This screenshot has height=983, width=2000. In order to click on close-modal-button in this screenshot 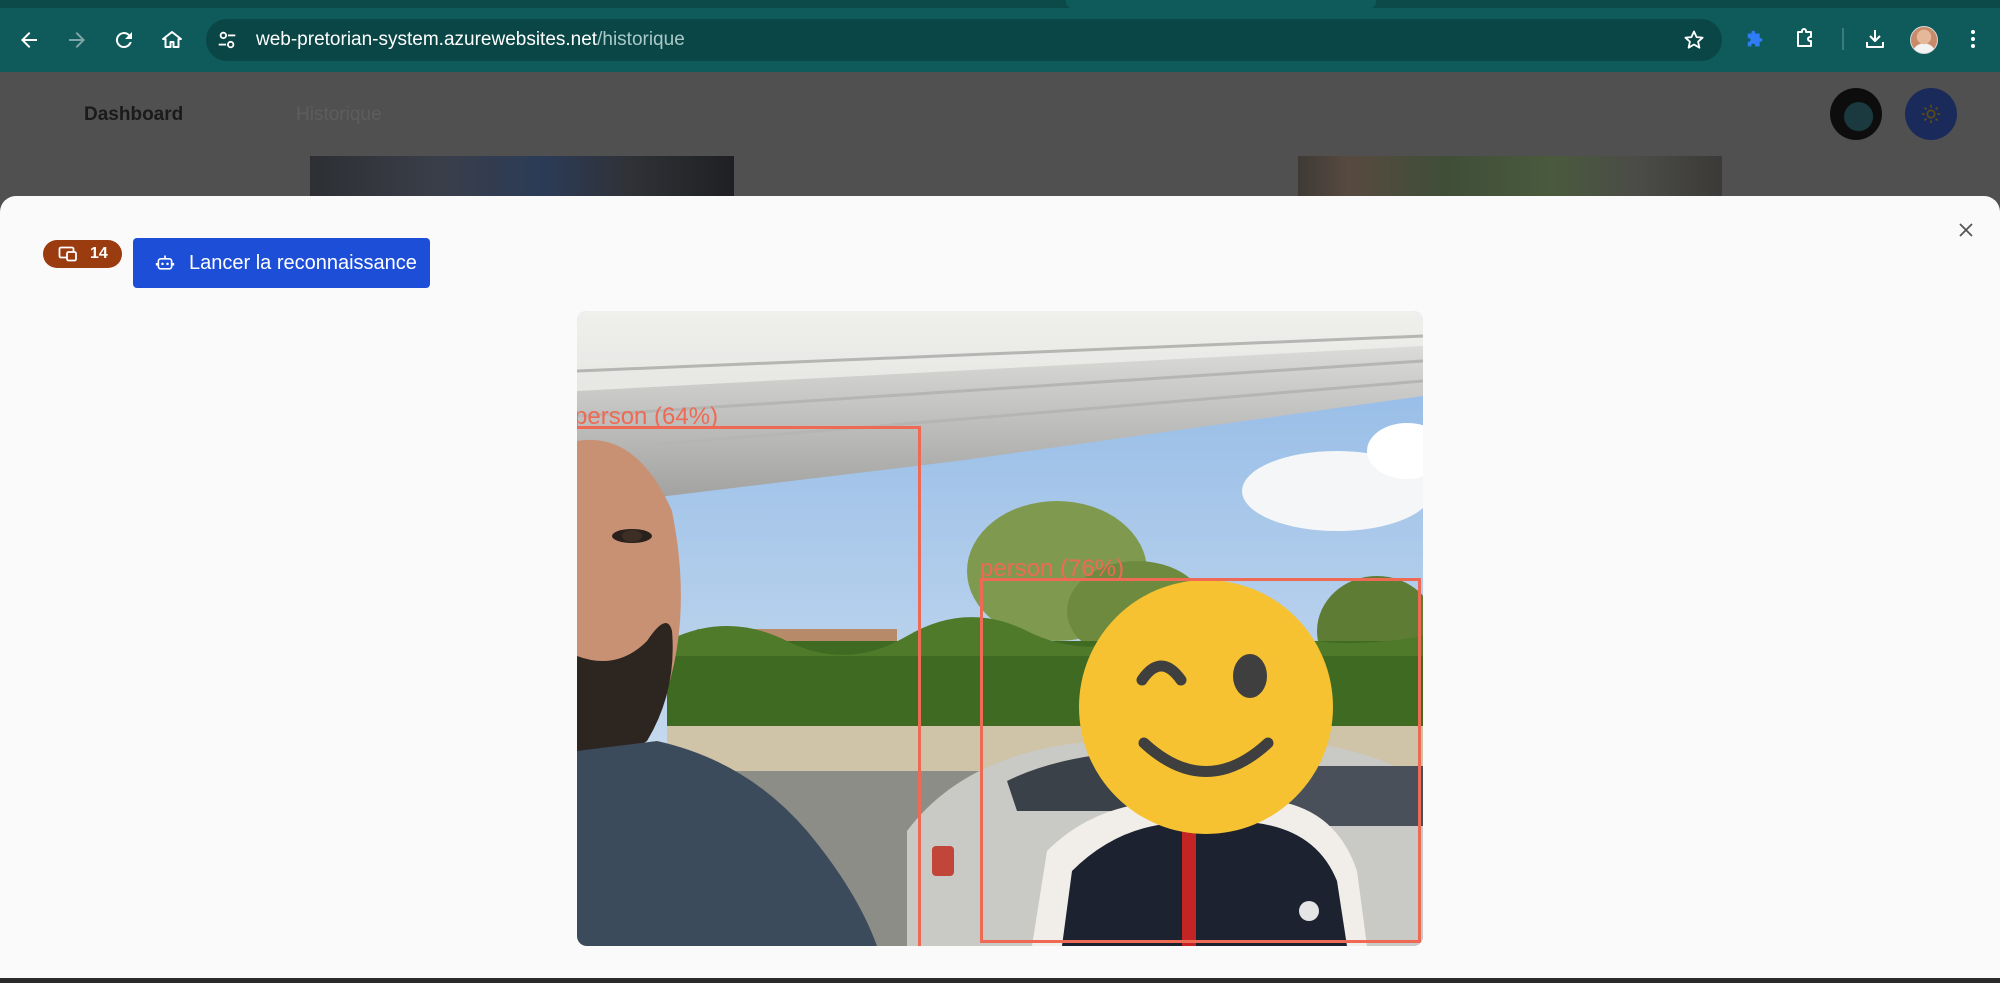, I will do `click(1966, 230)`.